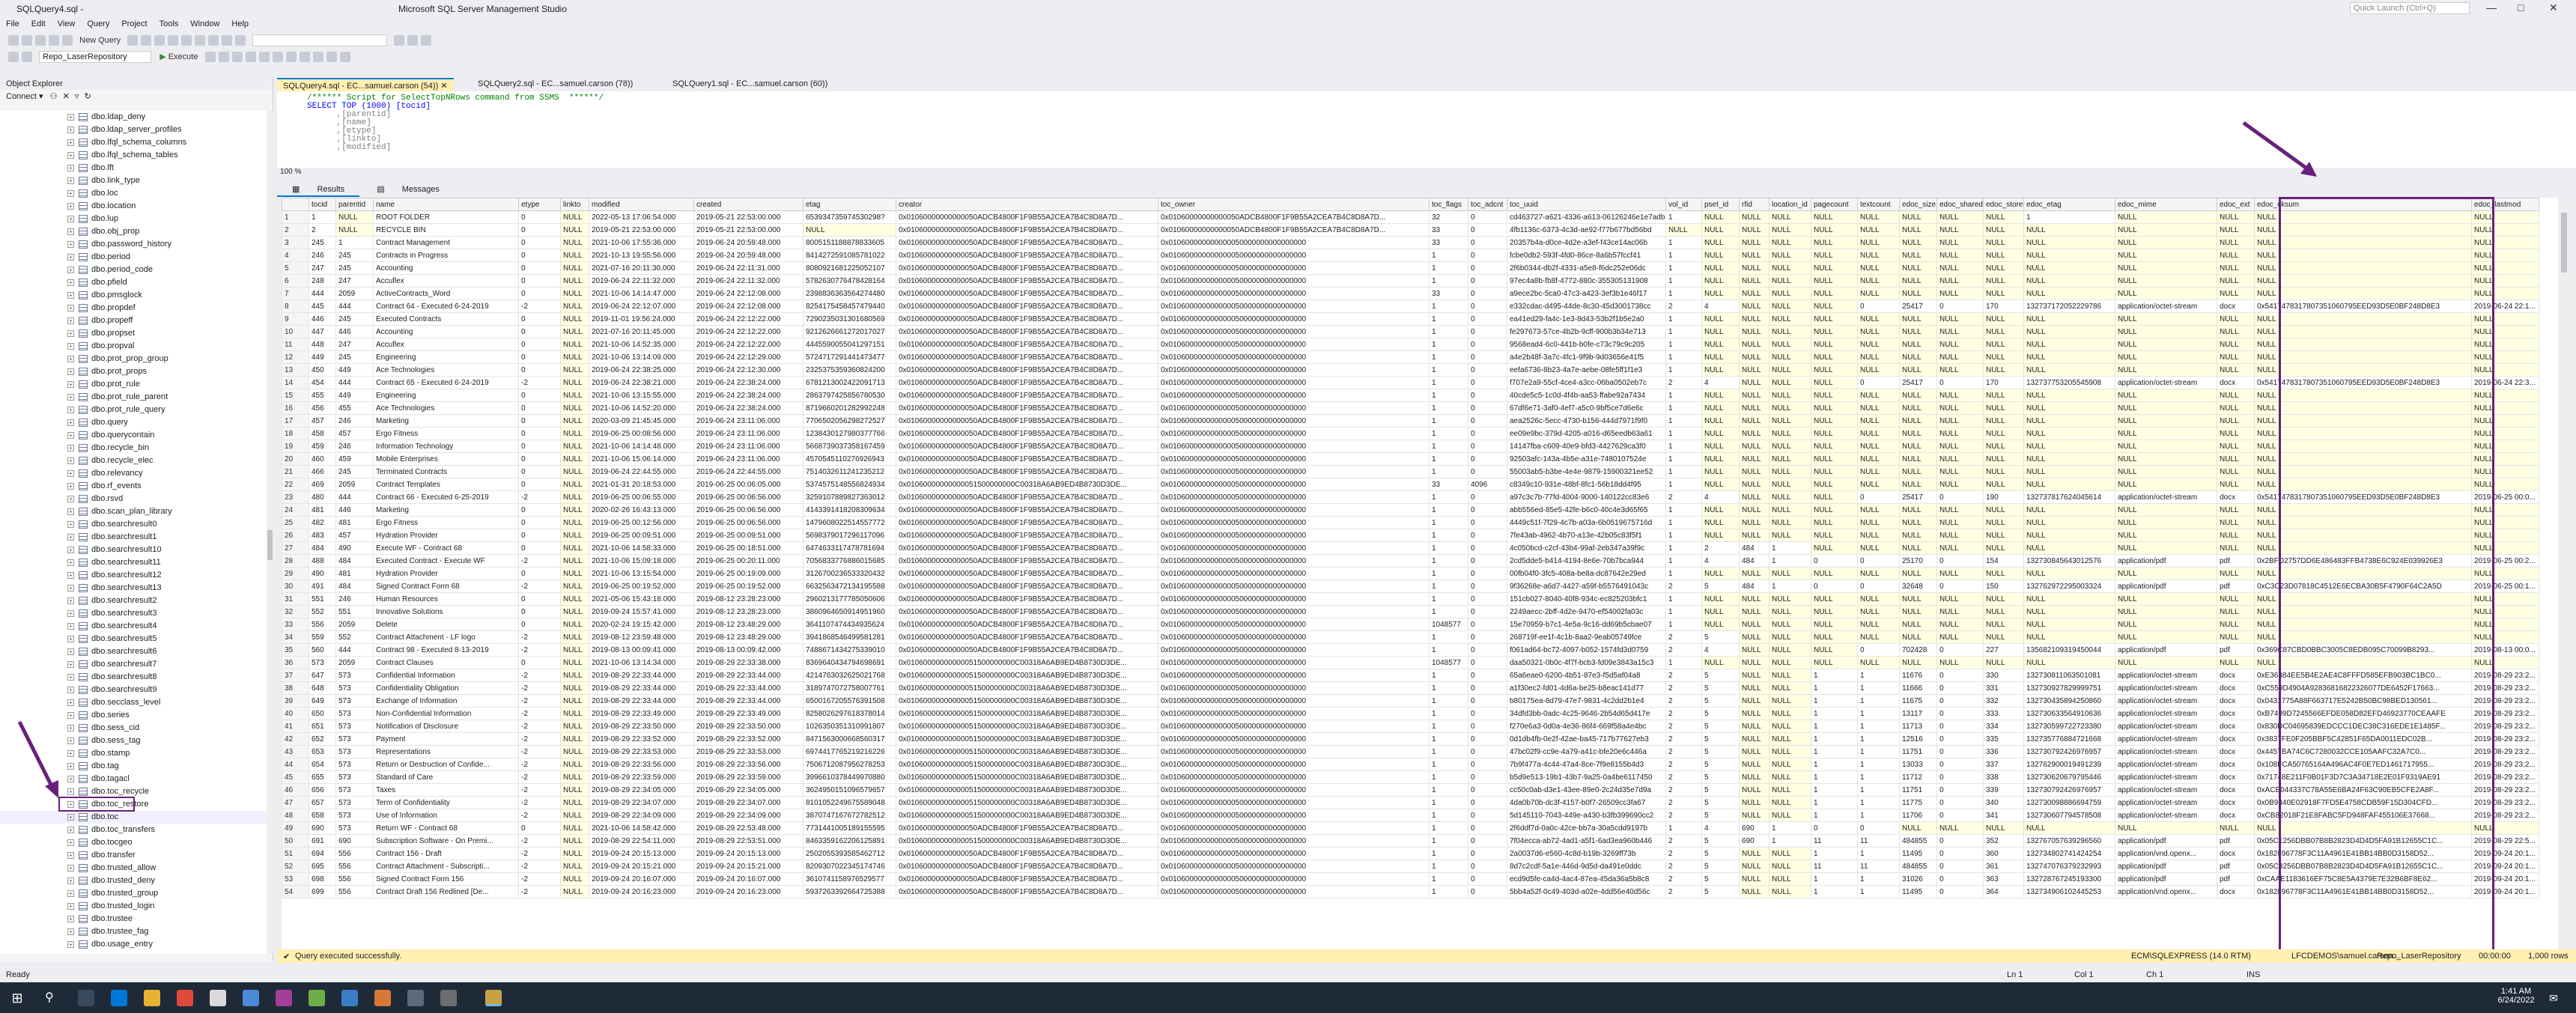 The image size is (2576, 1013). What do you see at coordinates (295, 828) in the screenshot?
I see `row-number: 49` at bounding box center [295, 828].